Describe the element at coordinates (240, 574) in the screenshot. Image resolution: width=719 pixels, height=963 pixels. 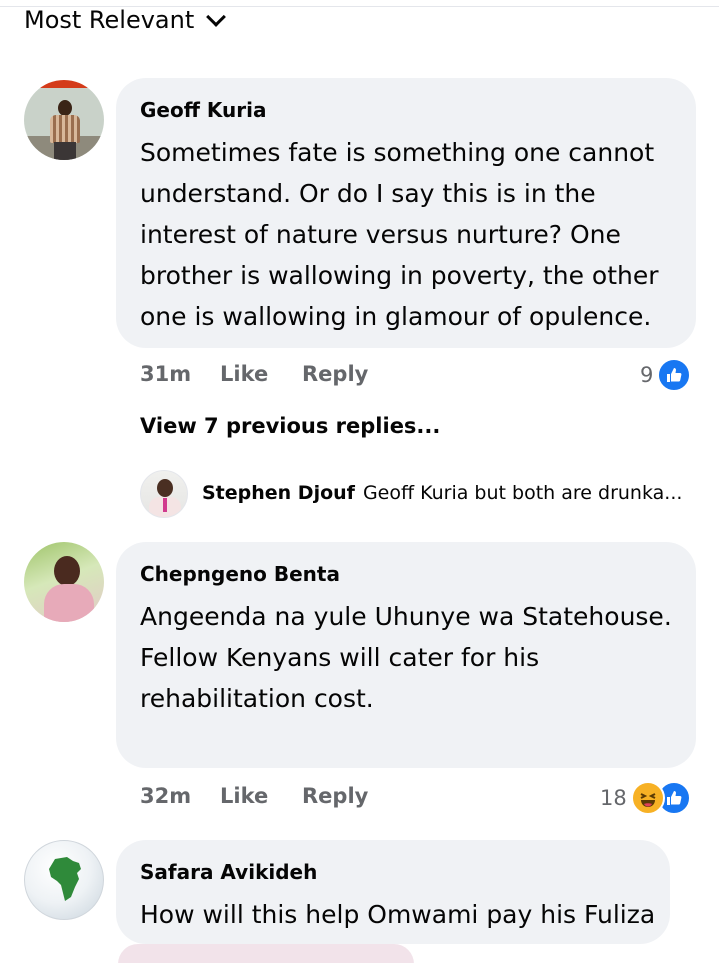
I see `comment-author: Chepngeno Benta` at that location.